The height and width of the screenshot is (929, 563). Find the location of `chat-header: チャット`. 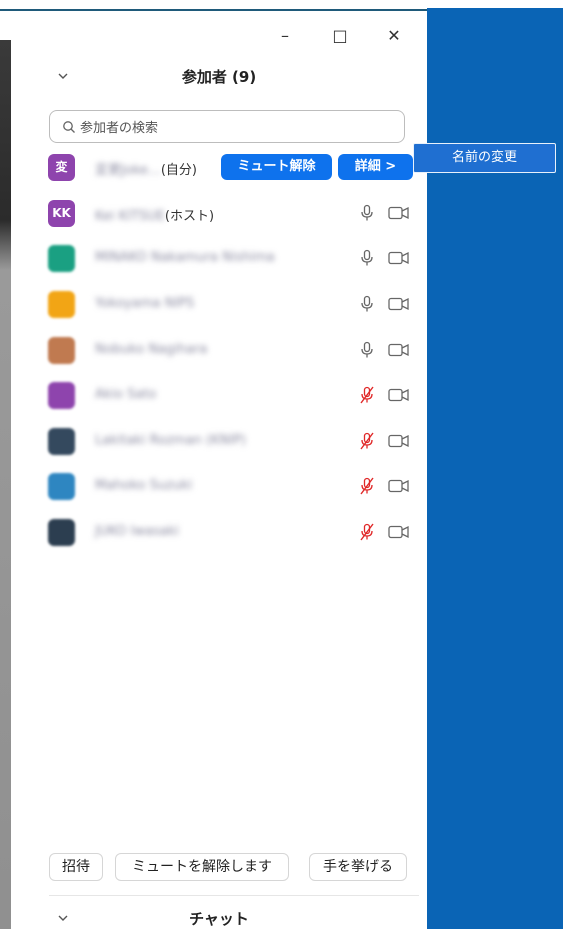

chat-header: チャット is located at coordinates (219, 916).